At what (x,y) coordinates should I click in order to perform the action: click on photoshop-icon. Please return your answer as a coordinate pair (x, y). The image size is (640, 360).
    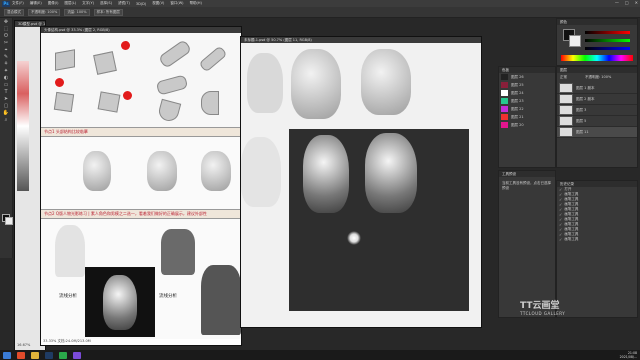
    Looking at the image, I should click on (49, 355).